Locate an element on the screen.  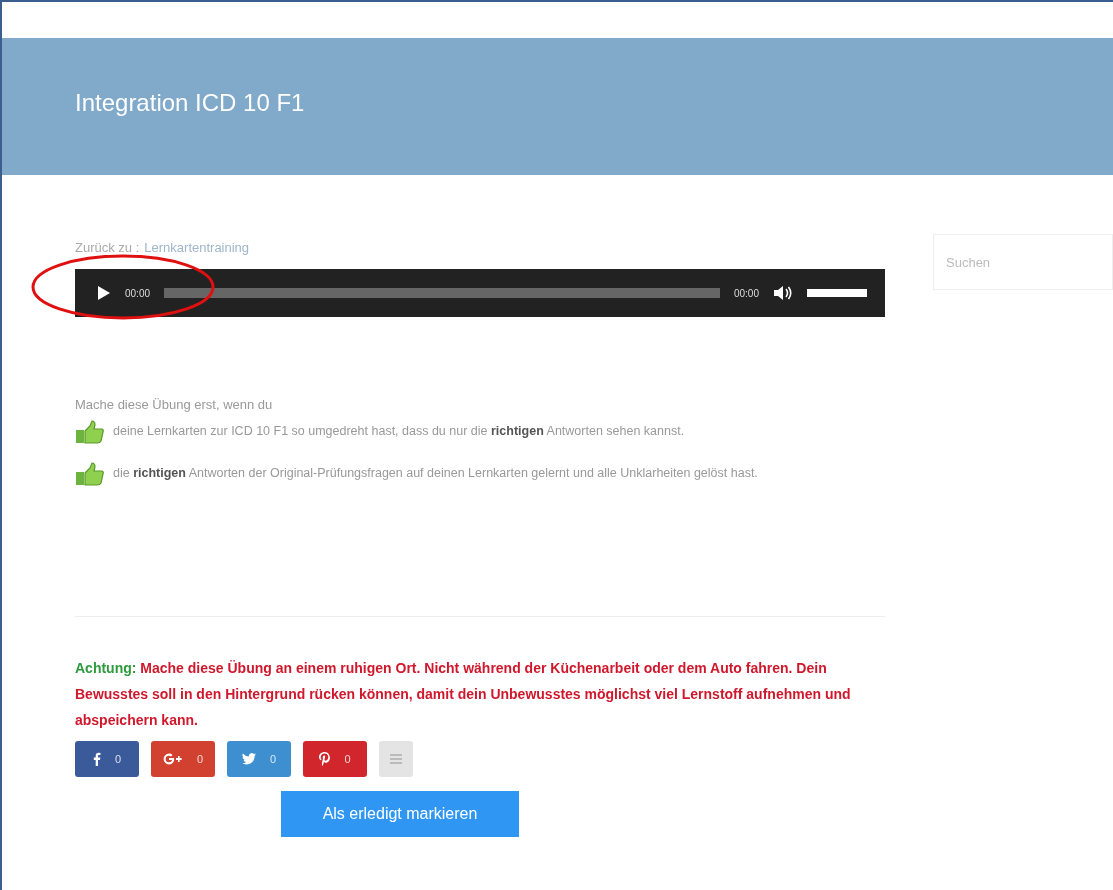
google-plus-icon is located at coordinates (172, 759).